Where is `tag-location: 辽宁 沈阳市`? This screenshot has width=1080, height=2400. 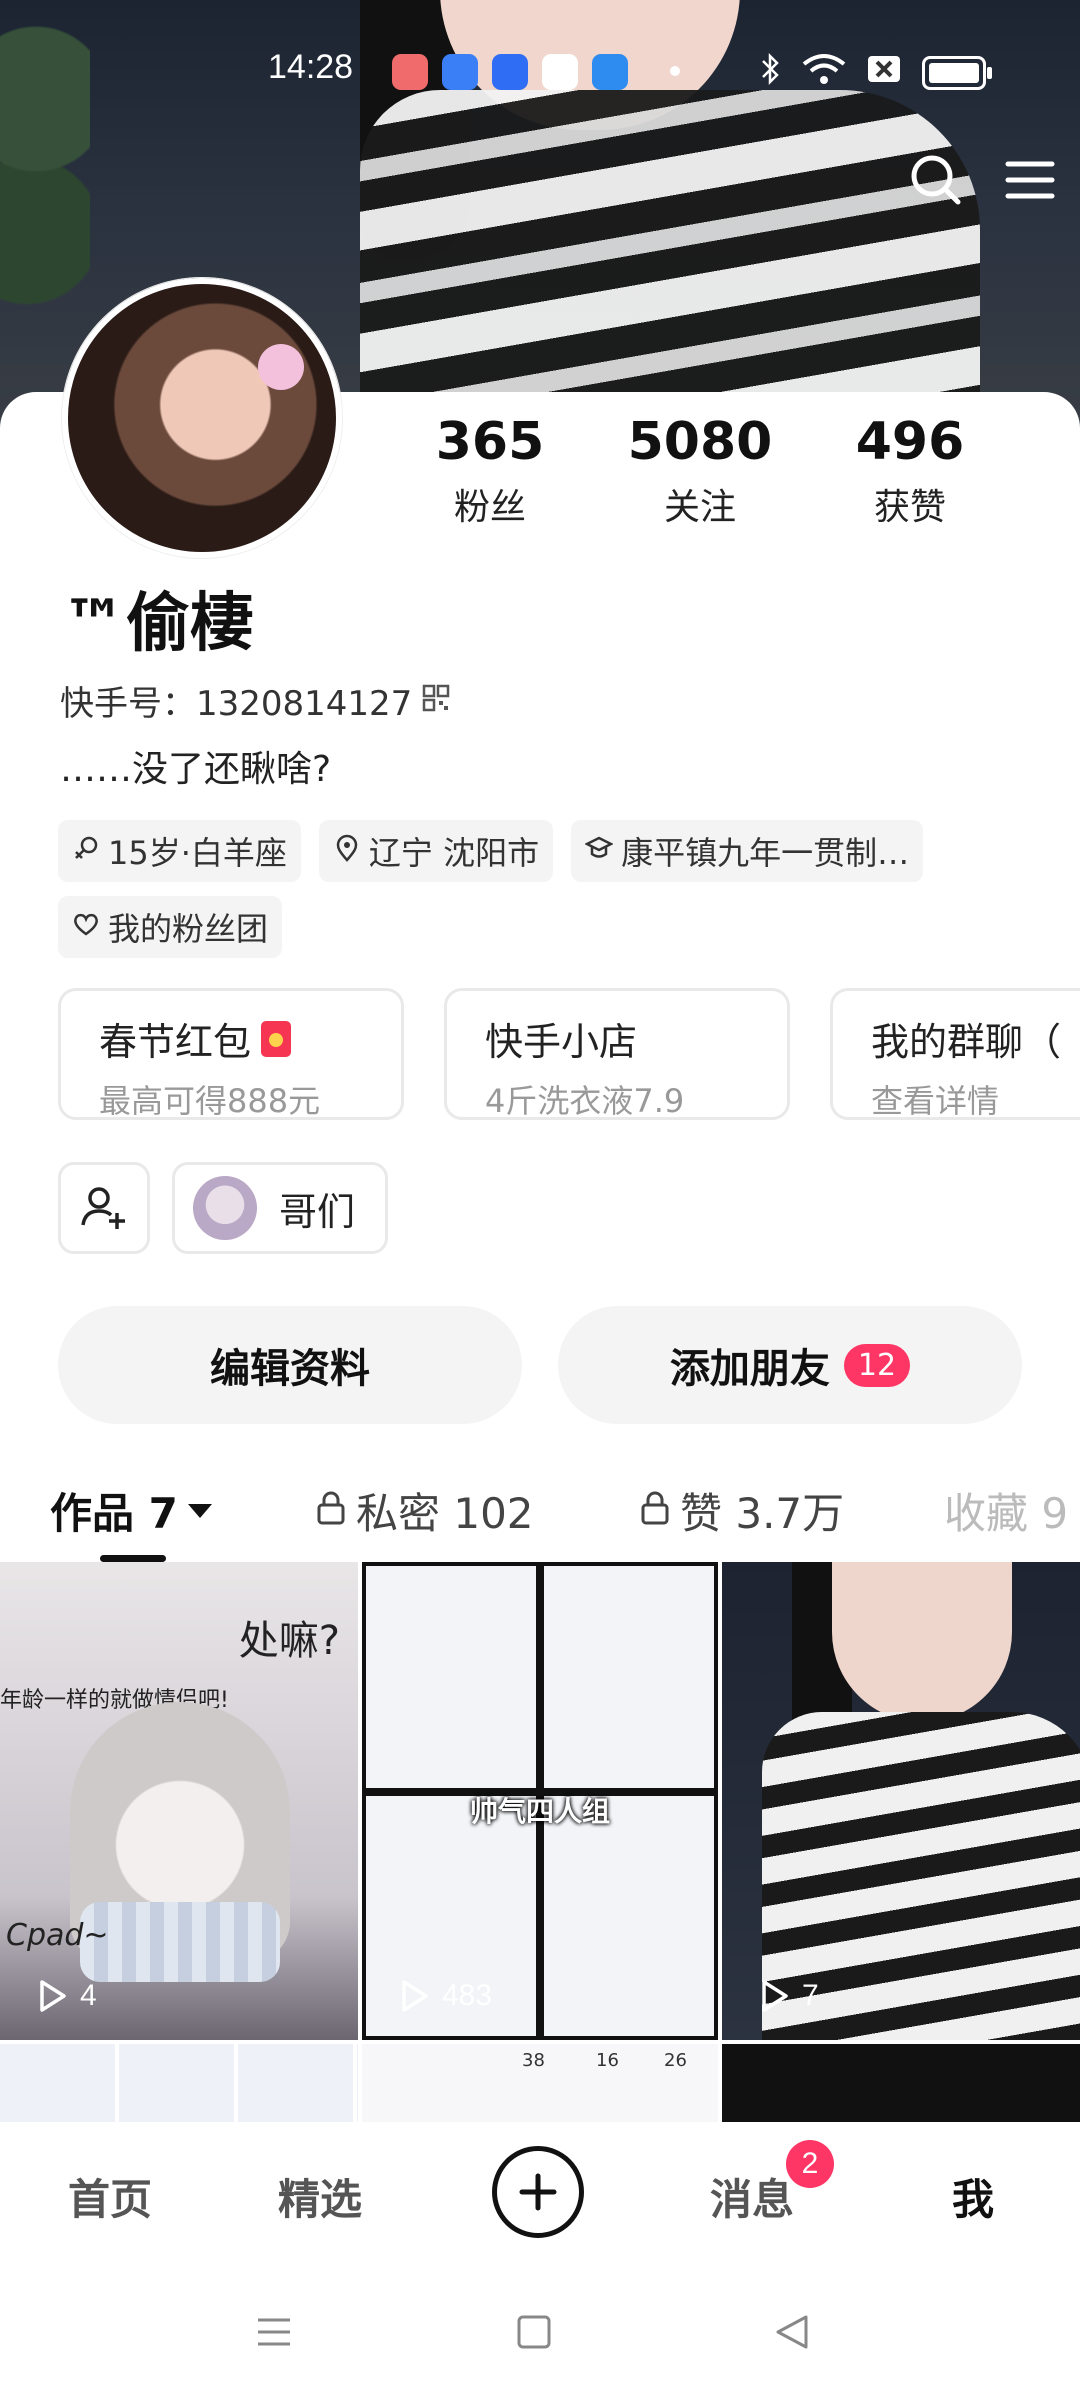
tag-location: 辽宁 沈阳市 is located at coordinates (436, 851).